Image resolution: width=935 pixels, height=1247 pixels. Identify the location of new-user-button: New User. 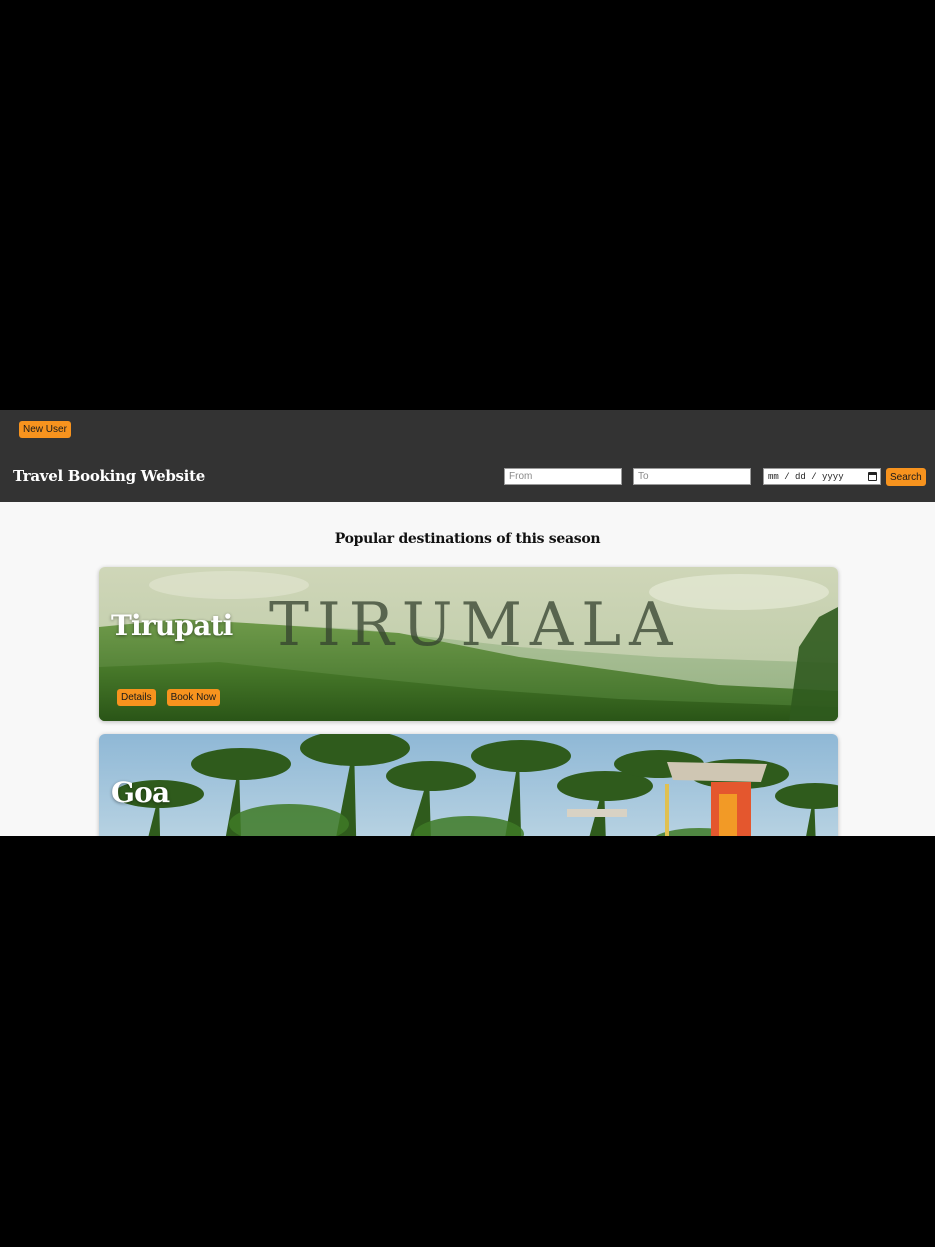
(45, 429).